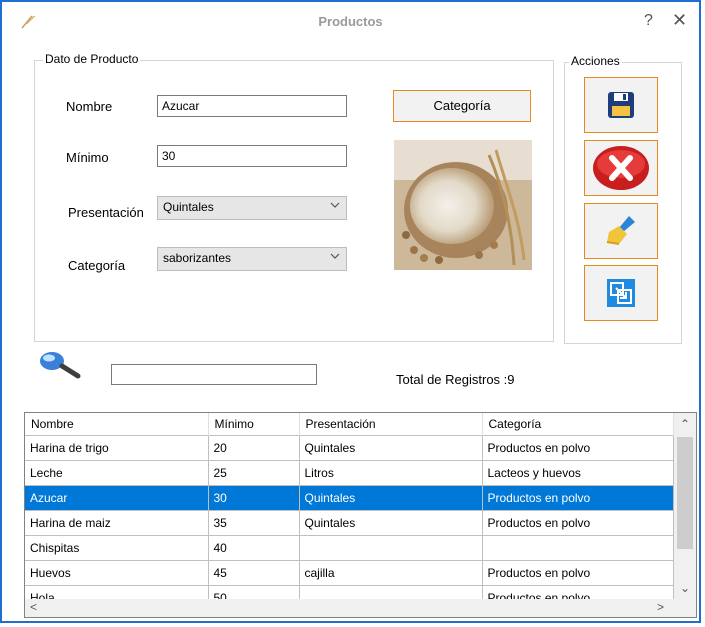  I want to click on close-button: ✕, so click(679, 20).